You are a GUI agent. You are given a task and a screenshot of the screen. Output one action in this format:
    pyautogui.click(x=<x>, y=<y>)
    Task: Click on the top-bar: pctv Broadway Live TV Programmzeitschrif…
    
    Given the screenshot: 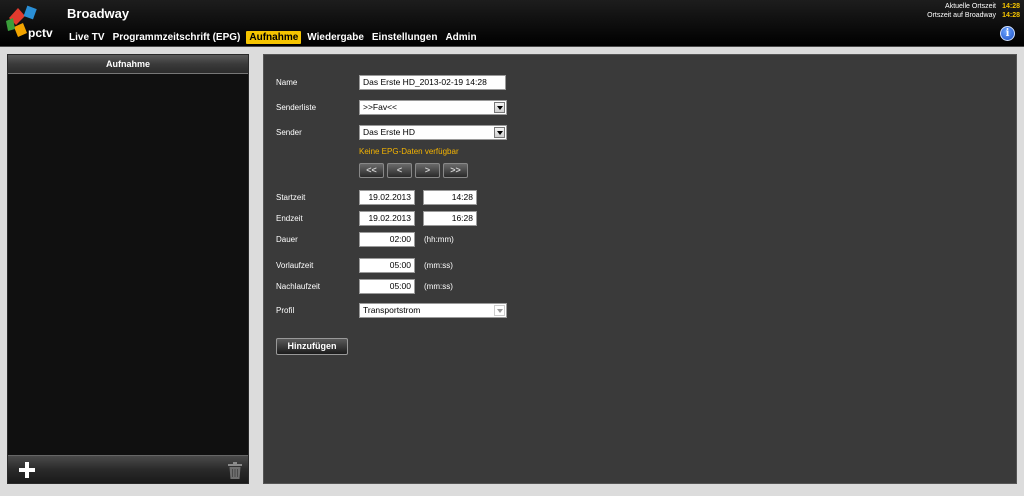 What is the action you would take?
    pyautogui.click(x=512, y=23)
    